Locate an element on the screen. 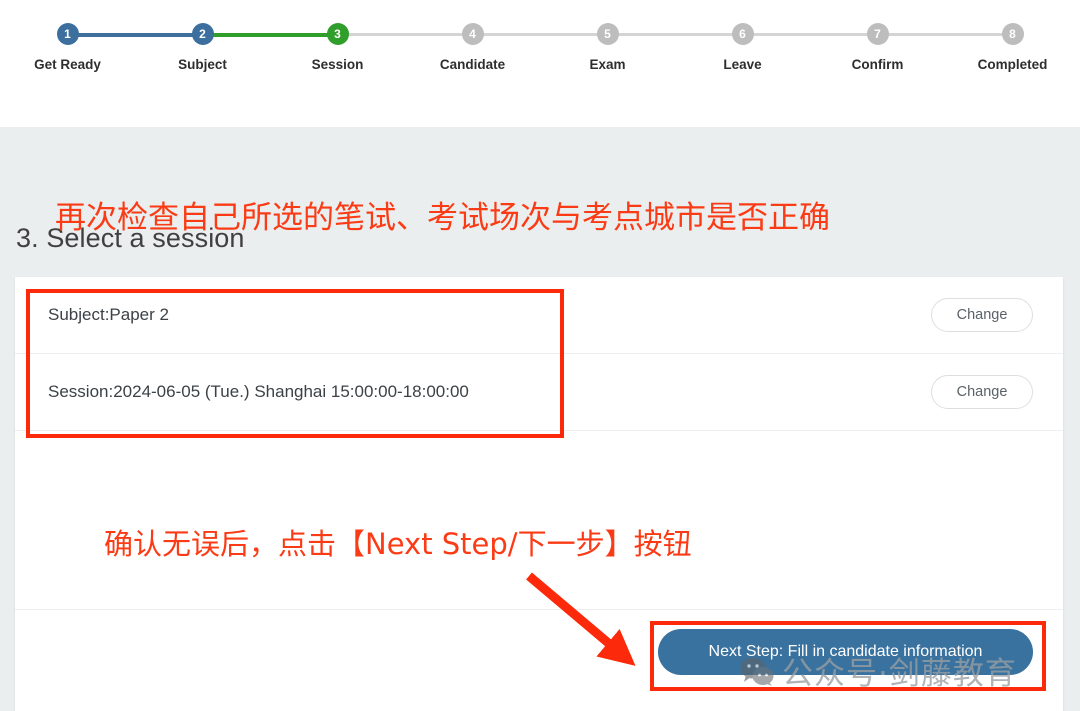 The image size is (1080, 711). stepper-item-leave: 6 Leave is located at coordinates (776, 36).